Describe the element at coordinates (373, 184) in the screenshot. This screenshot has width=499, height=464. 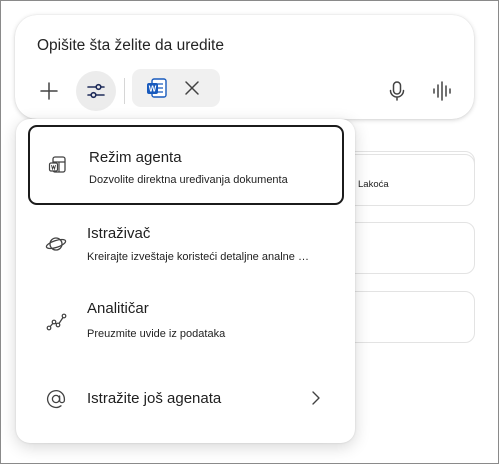
I see `background-card-label: Lakoća` at that location.